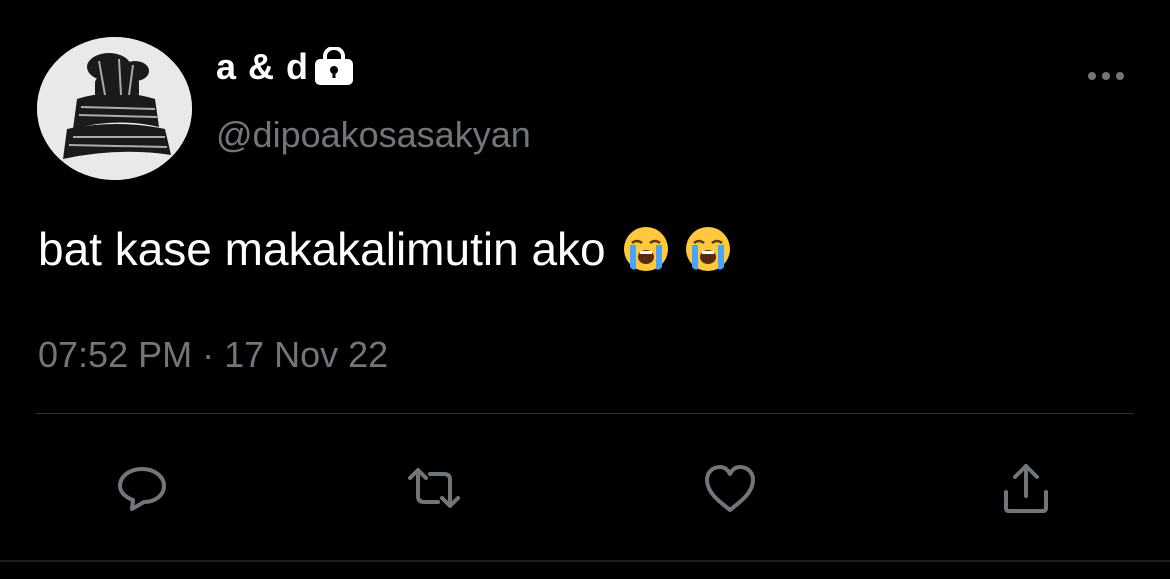 The width and height of the screenshot is (1170, 579). I want to click on tweet-time: 07:52 PM, so click(115, 354).